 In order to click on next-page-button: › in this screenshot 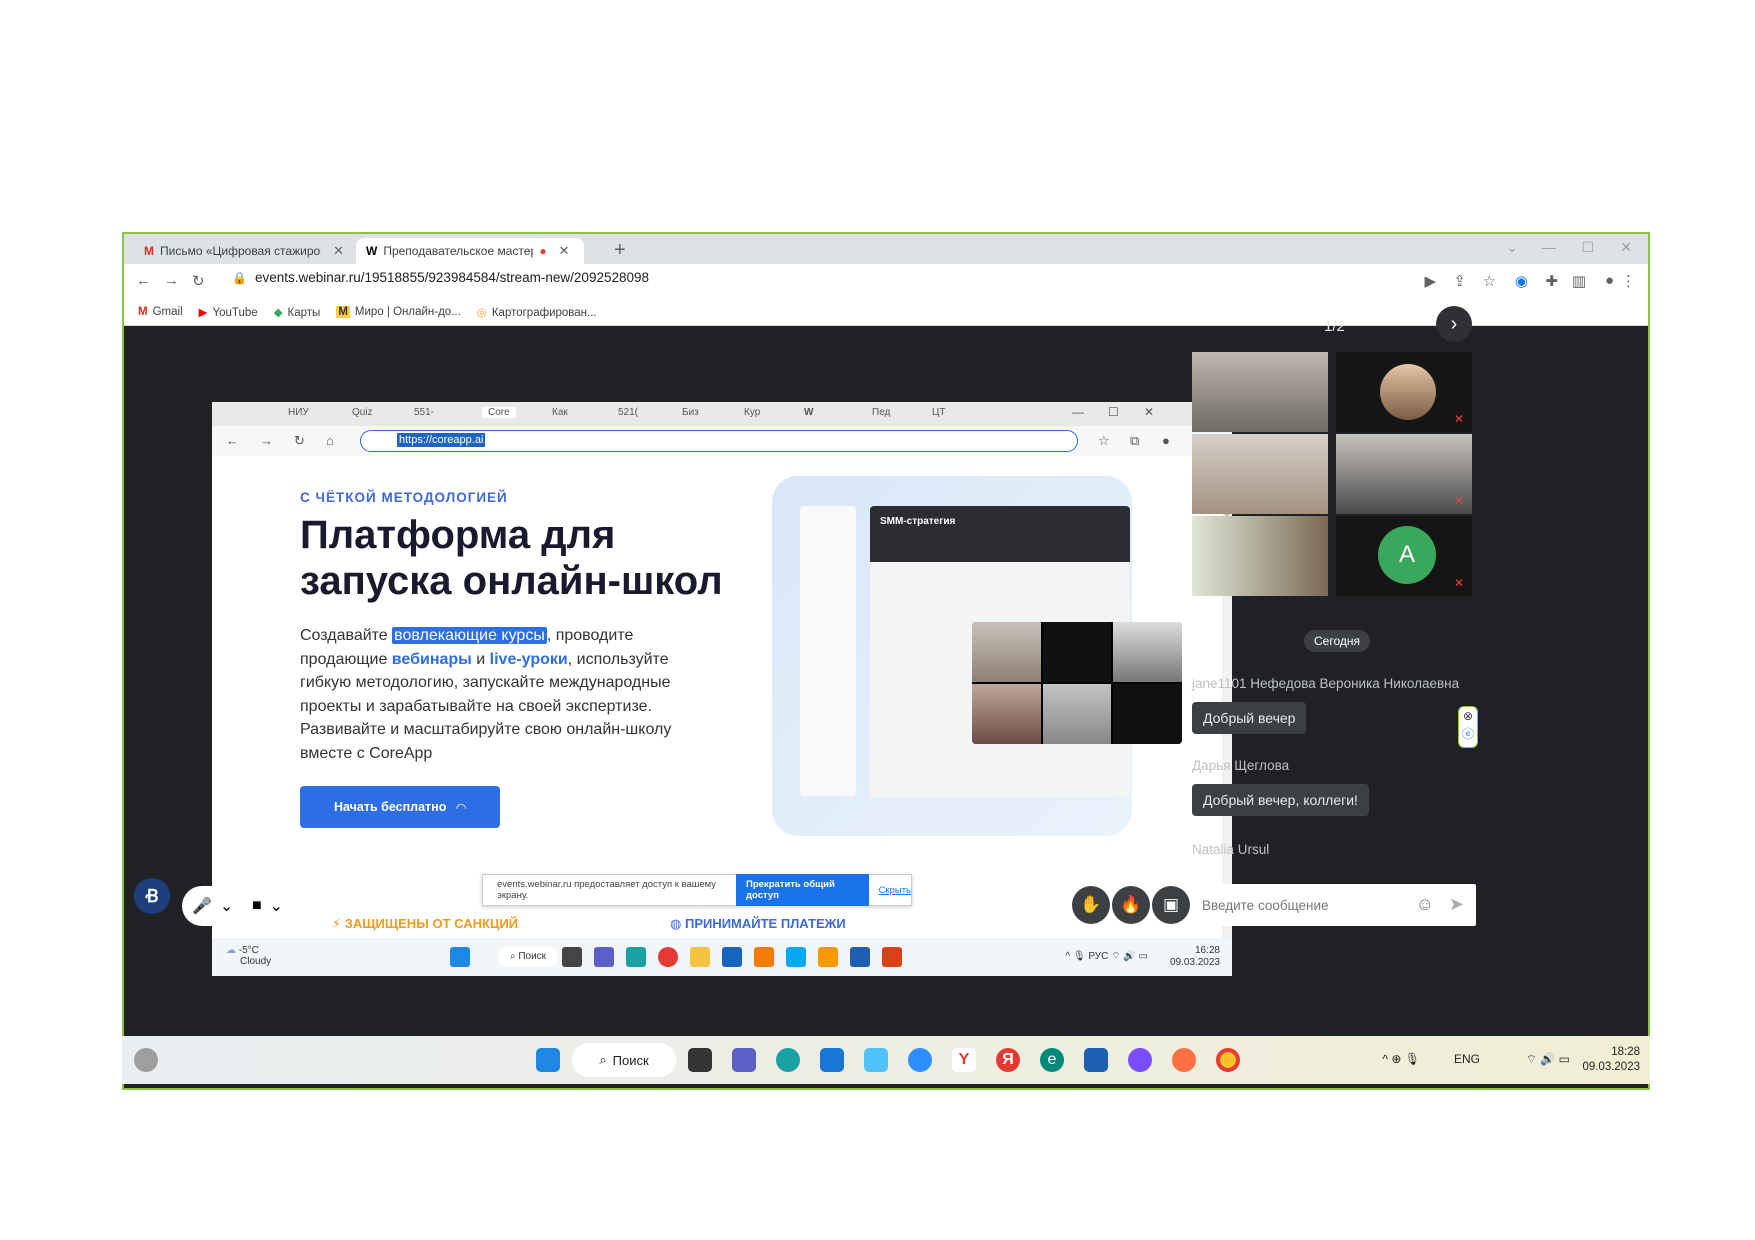, I will do `click(1454, 324)`.